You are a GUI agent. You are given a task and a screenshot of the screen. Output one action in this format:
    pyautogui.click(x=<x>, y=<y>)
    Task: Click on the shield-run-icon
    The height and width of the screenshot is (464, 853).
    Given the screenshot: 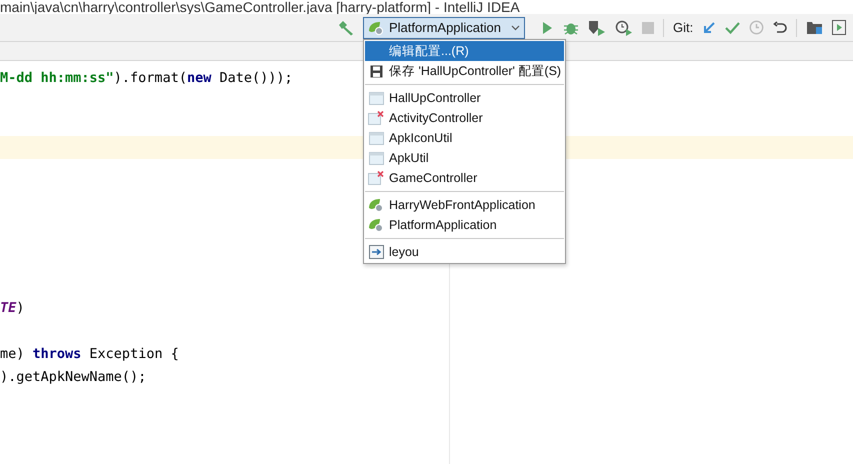 What is the action you would take?
    pyautogui.click(x=597, y=28)
    